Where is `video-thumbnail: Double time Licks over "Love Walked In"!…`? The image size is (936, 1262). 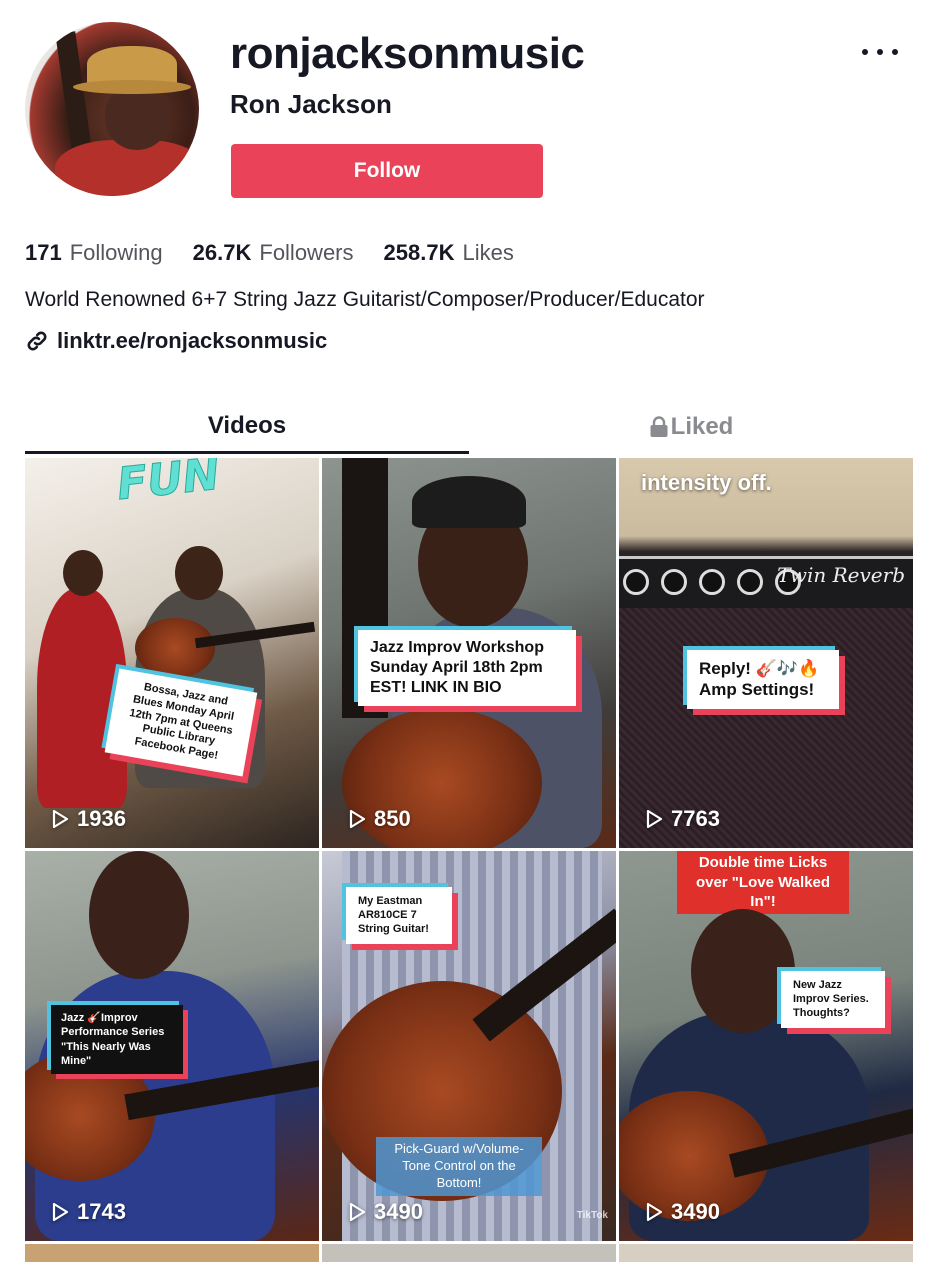
video-thumbnail: Double time Licks over "Love Walked In"!… is located at coordinates (766, 1046).